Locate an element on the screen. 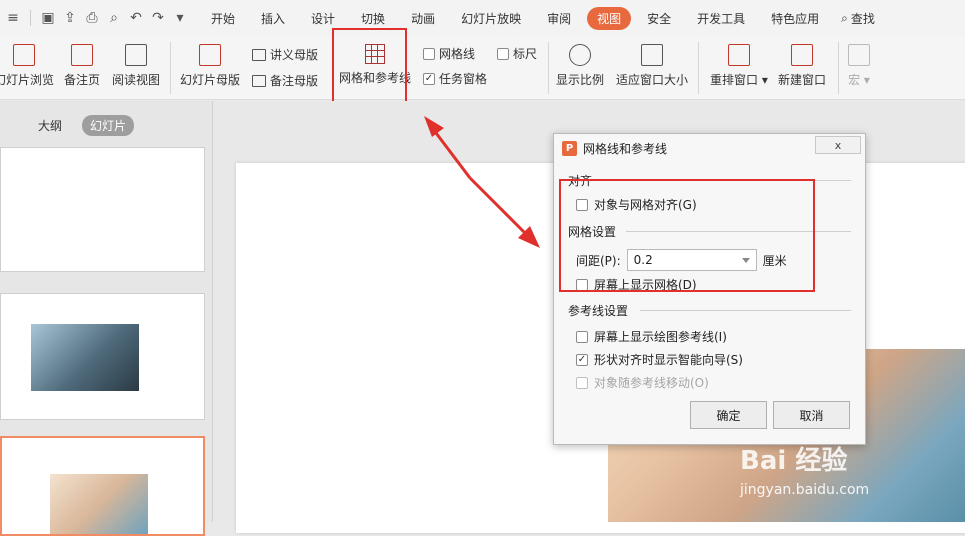 The height and width of the screenshot is (536, 965). macro-button: 宏 ▾ is located at coordinates (859, 66).